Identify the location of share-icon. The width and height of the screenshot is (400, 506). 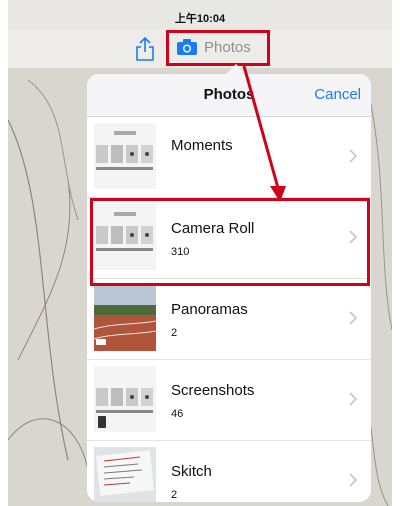
(145, 49).